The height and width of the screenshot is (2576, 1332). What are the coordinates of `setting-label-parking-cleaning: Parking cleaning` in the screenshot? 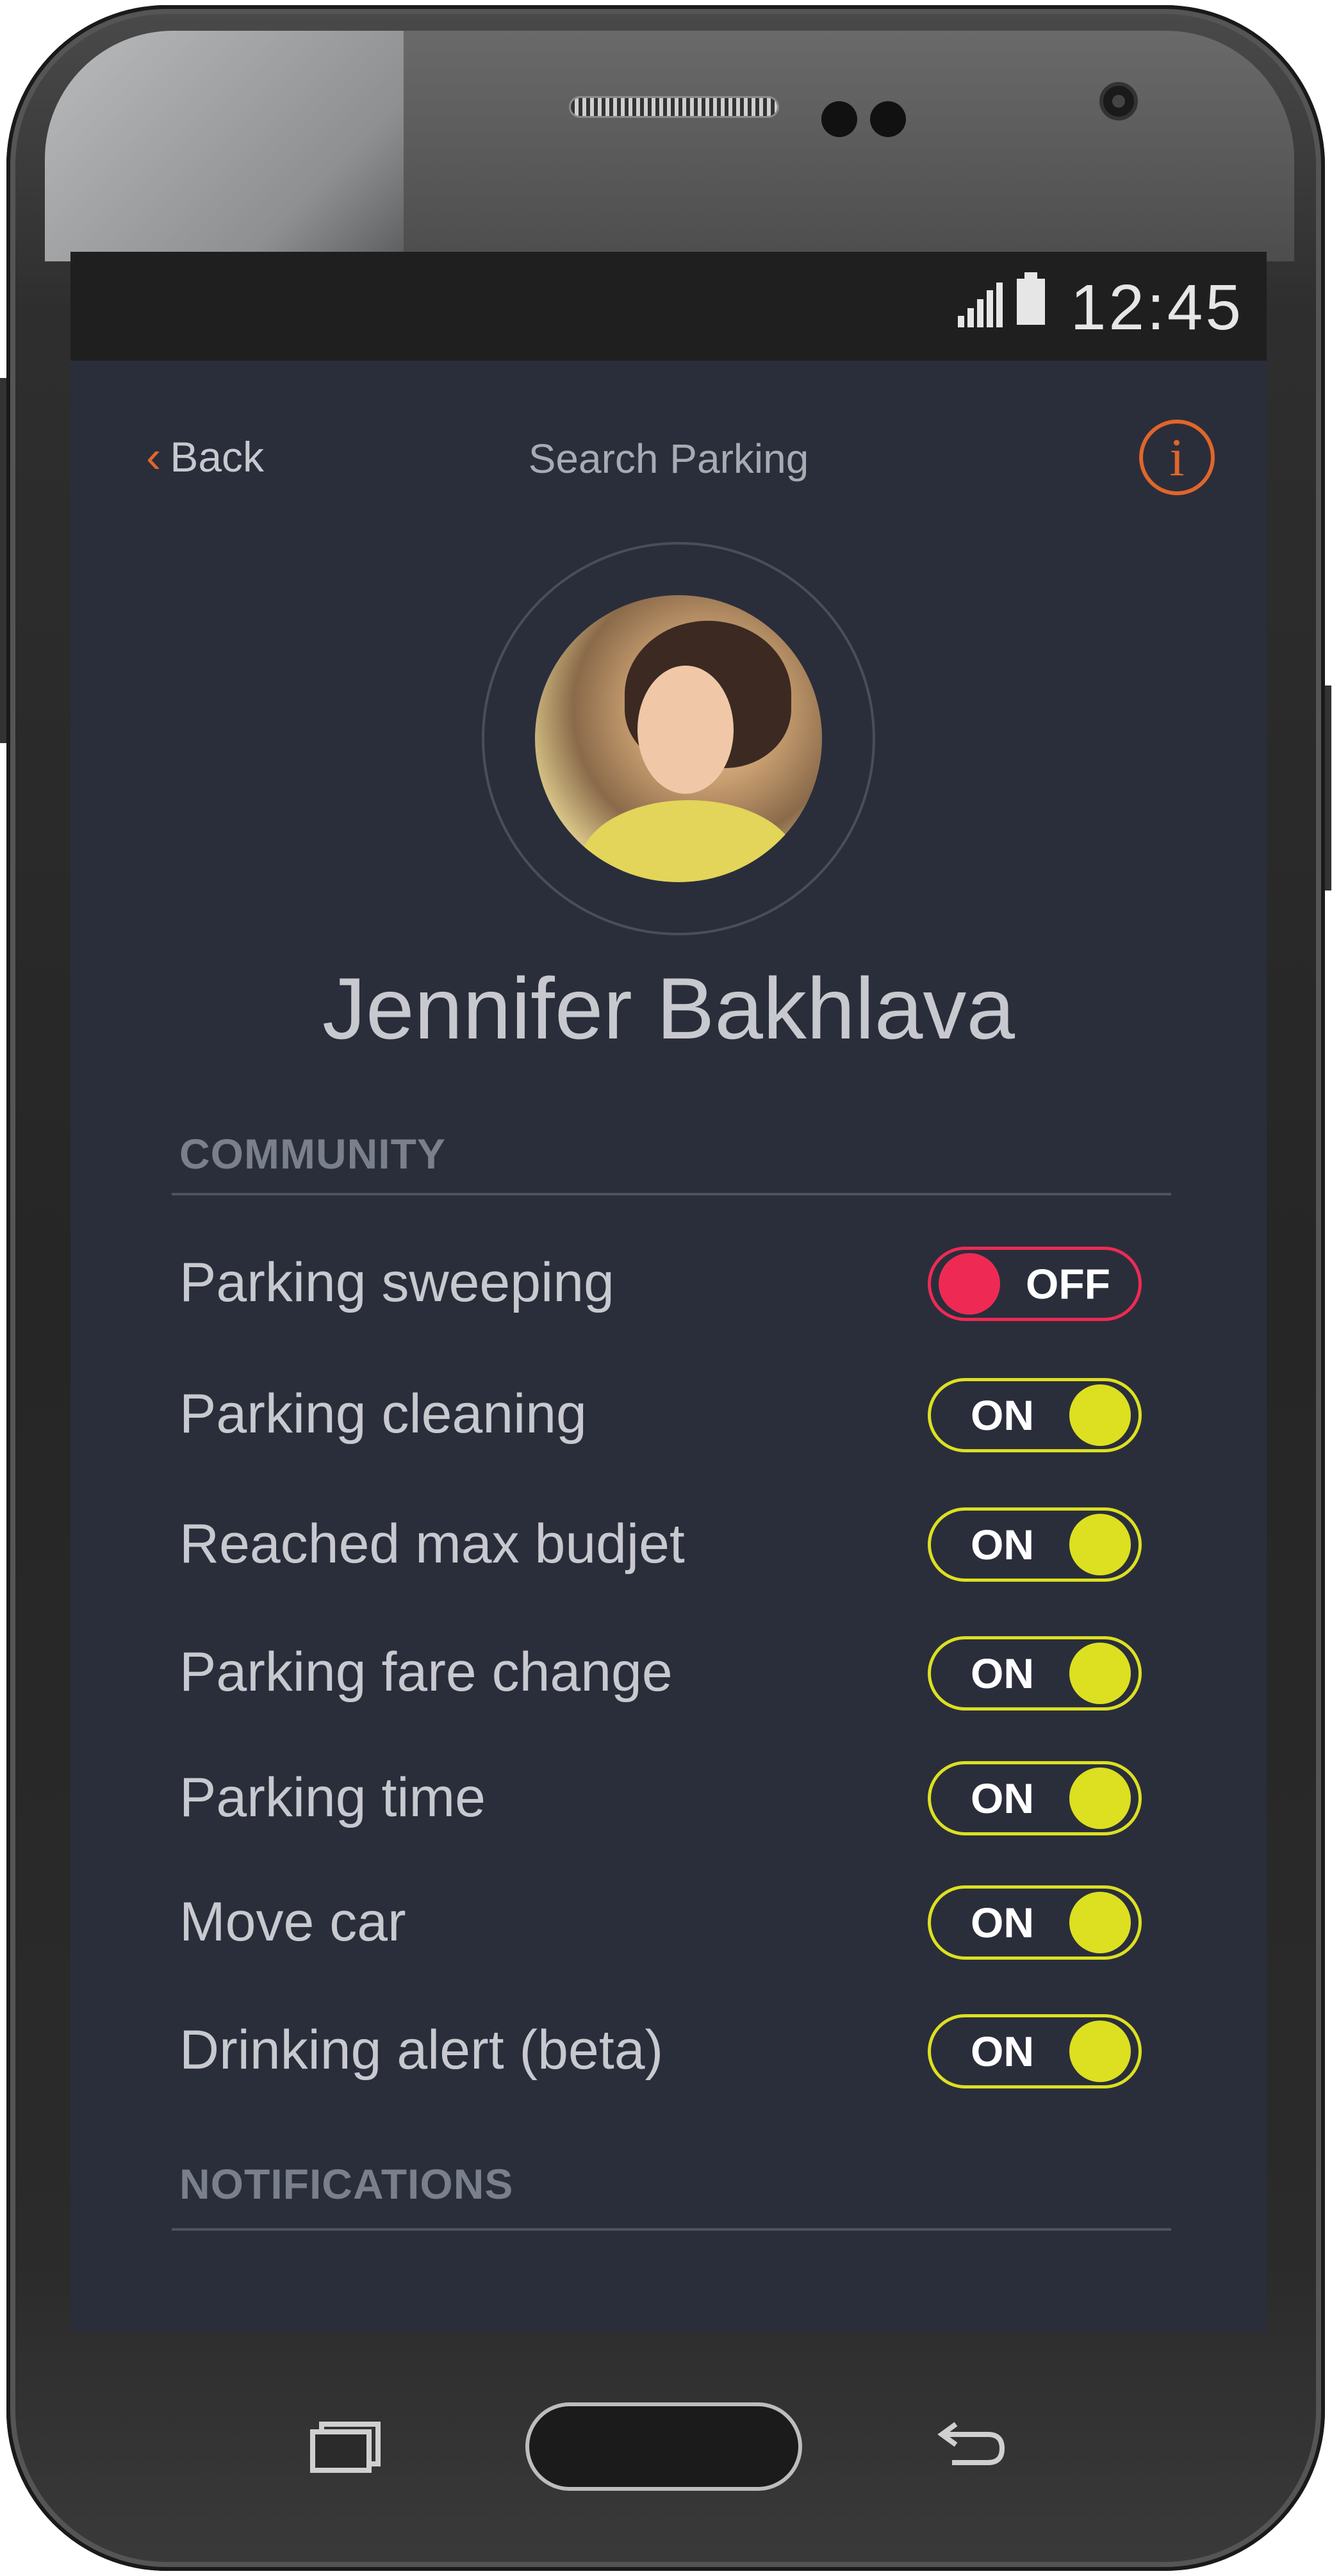 It's located at (383, 1414).